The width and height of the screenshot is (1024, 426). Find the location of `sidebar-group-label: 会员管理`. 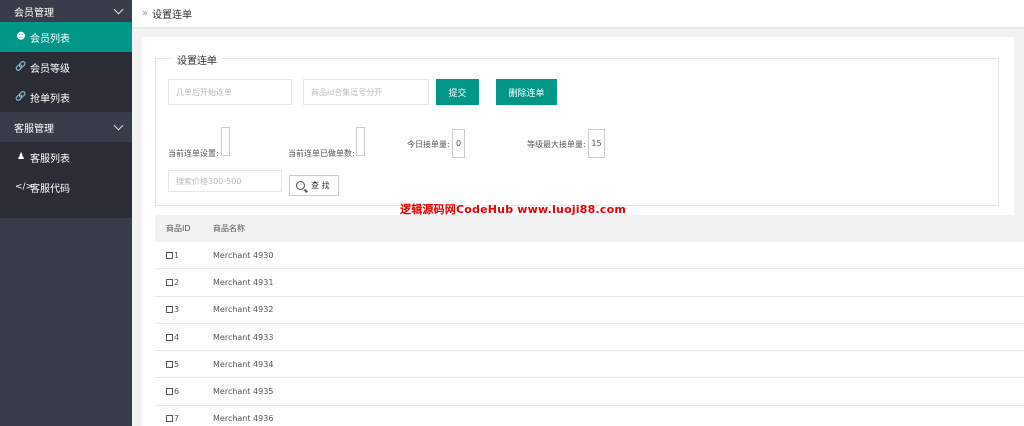

sidebar-group-label: 会员管理 is located at coordinates (34, 13).